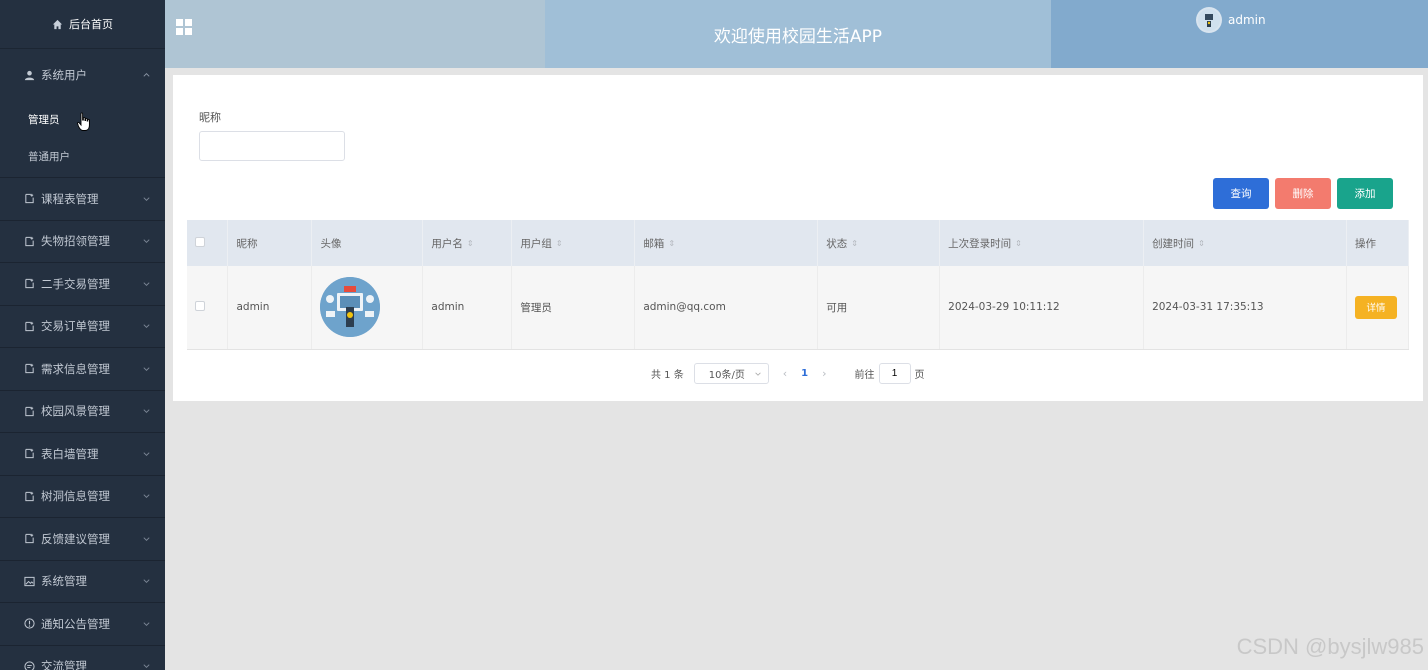 This screenshot has width=1428, height=670. What do you see at coordinates (184, 27) in the screenshot?
I see `grid-menu-icon` at bounding box center [184, 27].